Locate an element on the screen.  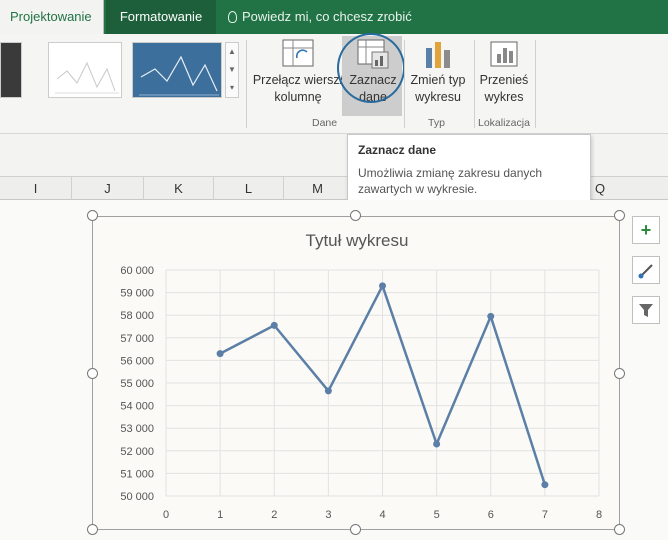
change-chart-type-button: Zmień typ wykresu is located at coordinates (438, 72).